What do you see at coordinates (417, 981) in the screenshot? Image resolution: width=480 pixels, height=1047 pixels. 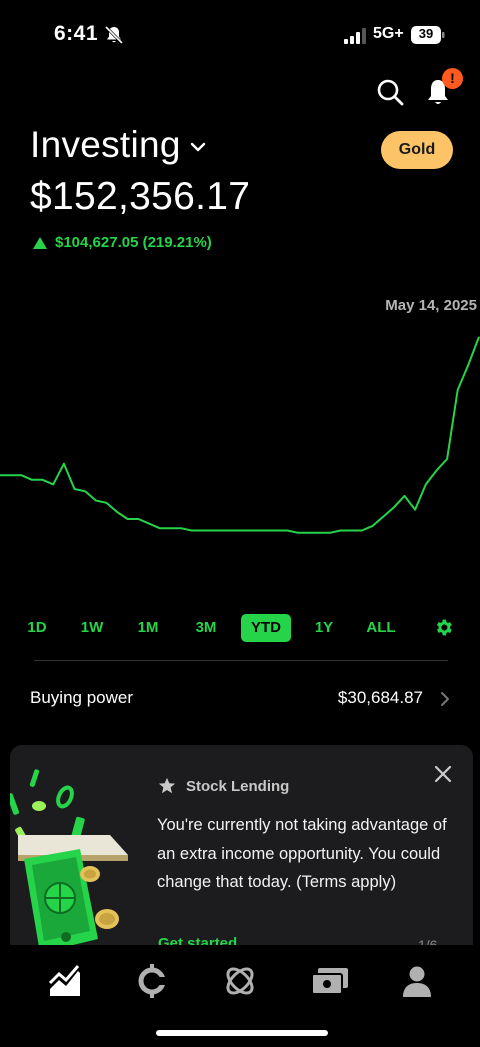 I see `profile-icon` at bounding box center [417, 981].